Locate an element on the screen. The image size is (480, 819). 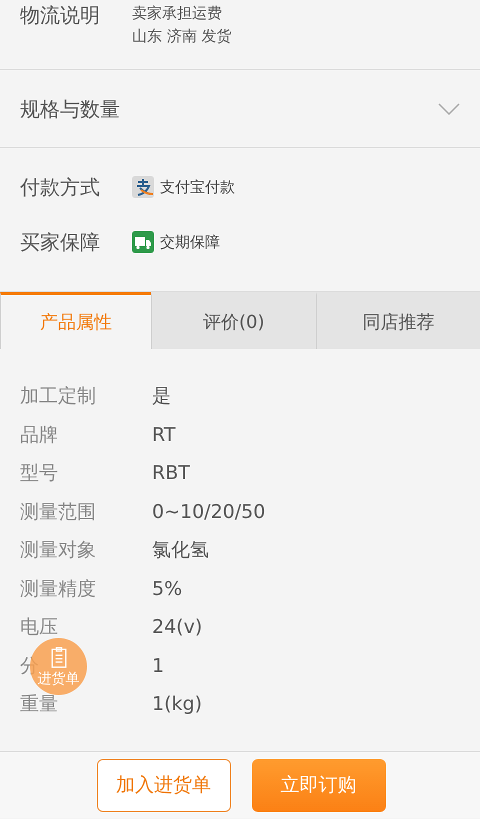
tab: 同店推荐 is located at coordinates (398, 320).